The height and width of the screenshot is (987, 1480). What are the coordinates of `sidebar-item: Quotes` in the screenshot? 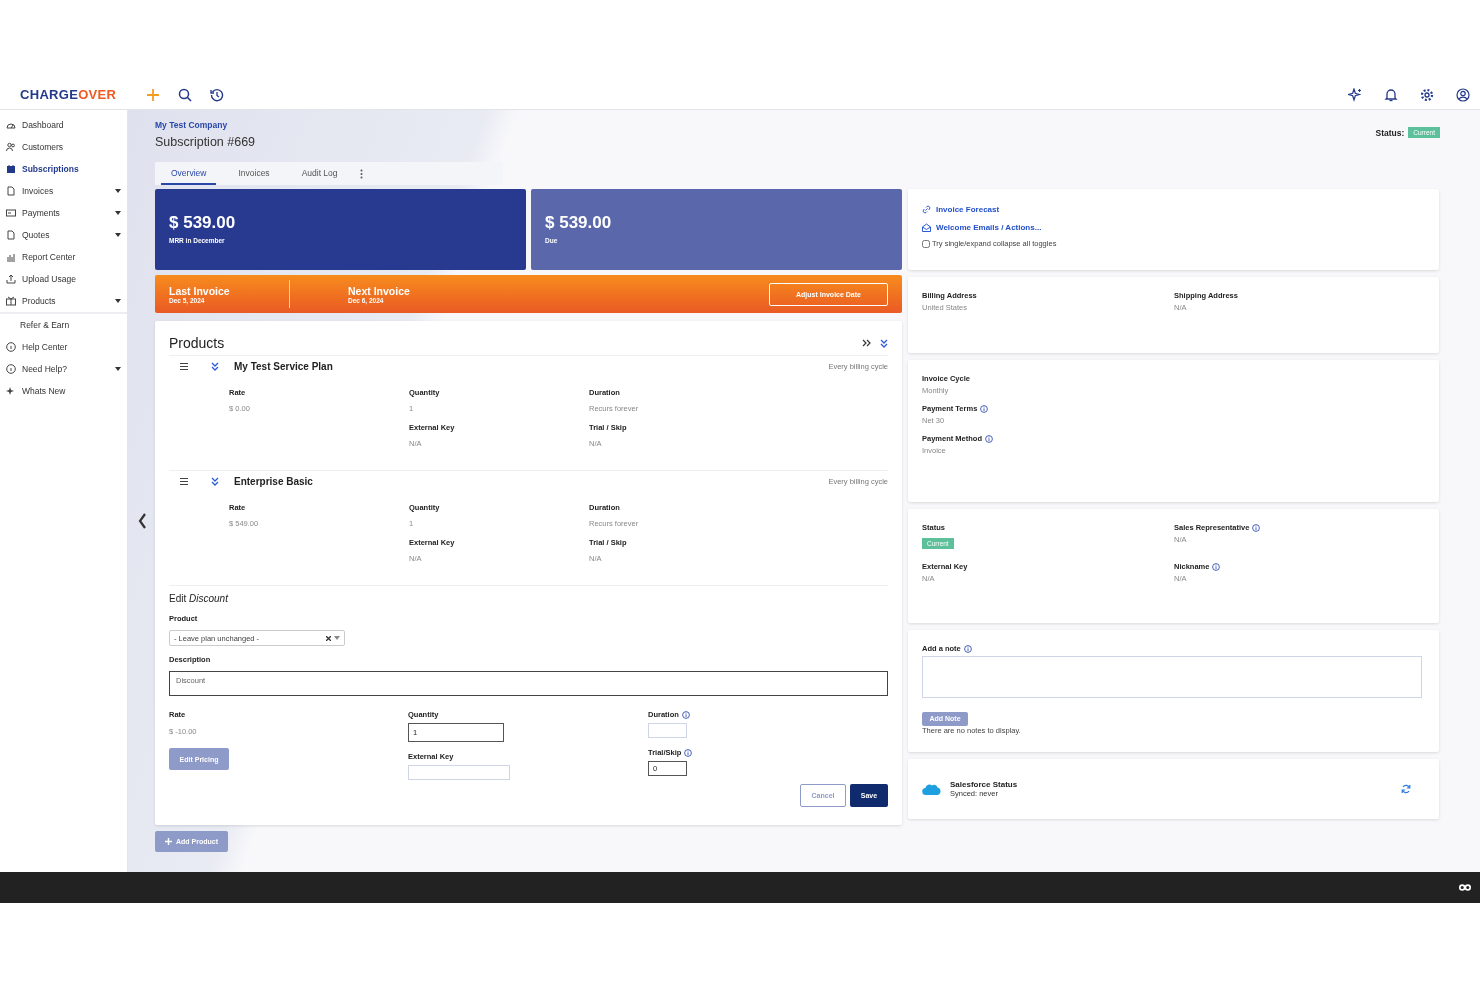 It's located at (63, 235).